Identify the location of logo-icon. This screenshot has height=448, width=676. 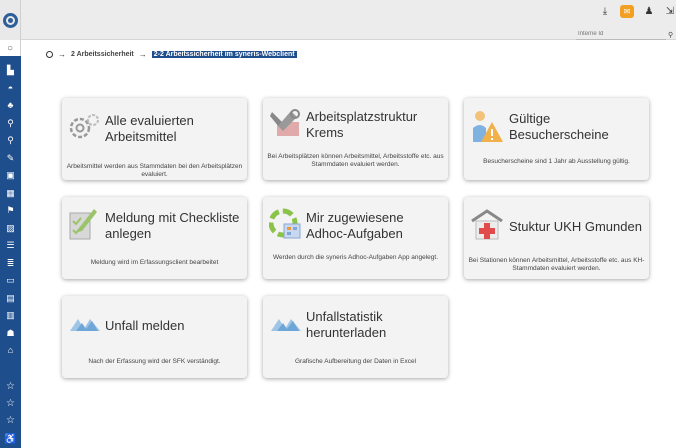
(10, 20).